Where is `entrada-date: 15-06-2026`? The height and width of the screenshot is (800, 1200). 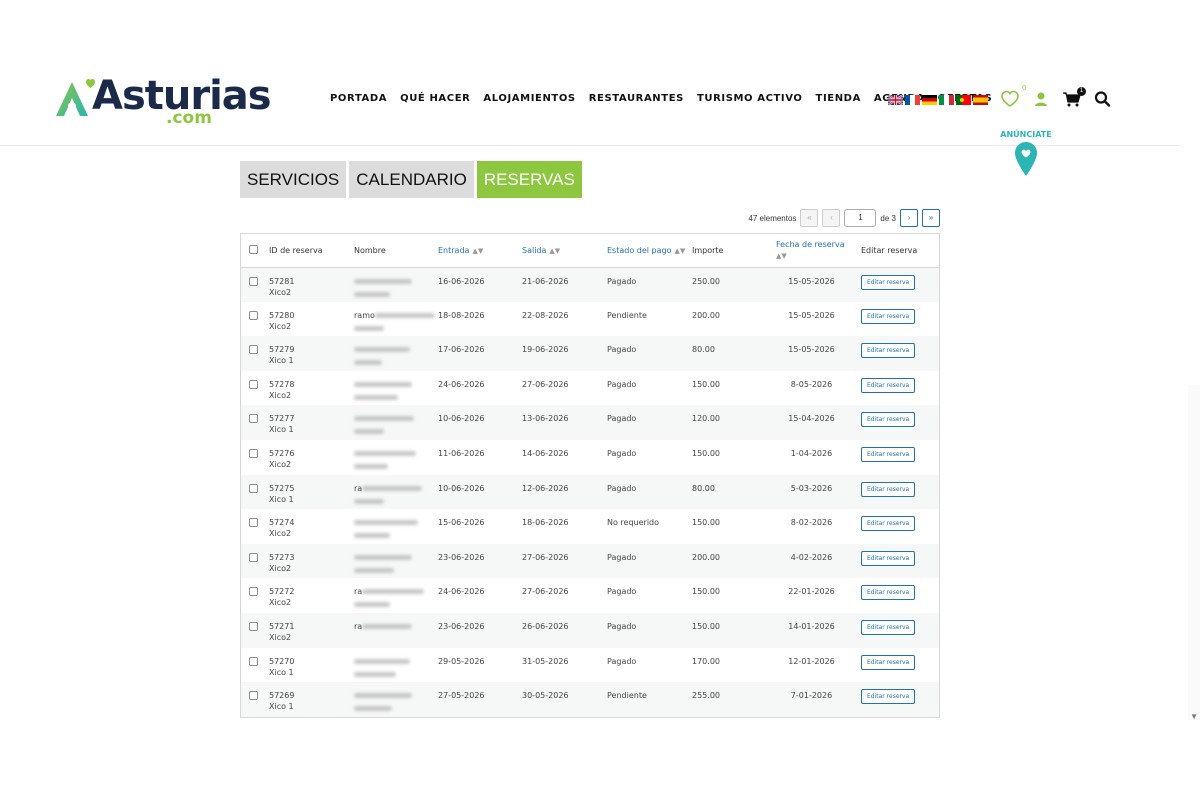
entrada-date: 15-06-2026 is located at coordinates (461, 523).